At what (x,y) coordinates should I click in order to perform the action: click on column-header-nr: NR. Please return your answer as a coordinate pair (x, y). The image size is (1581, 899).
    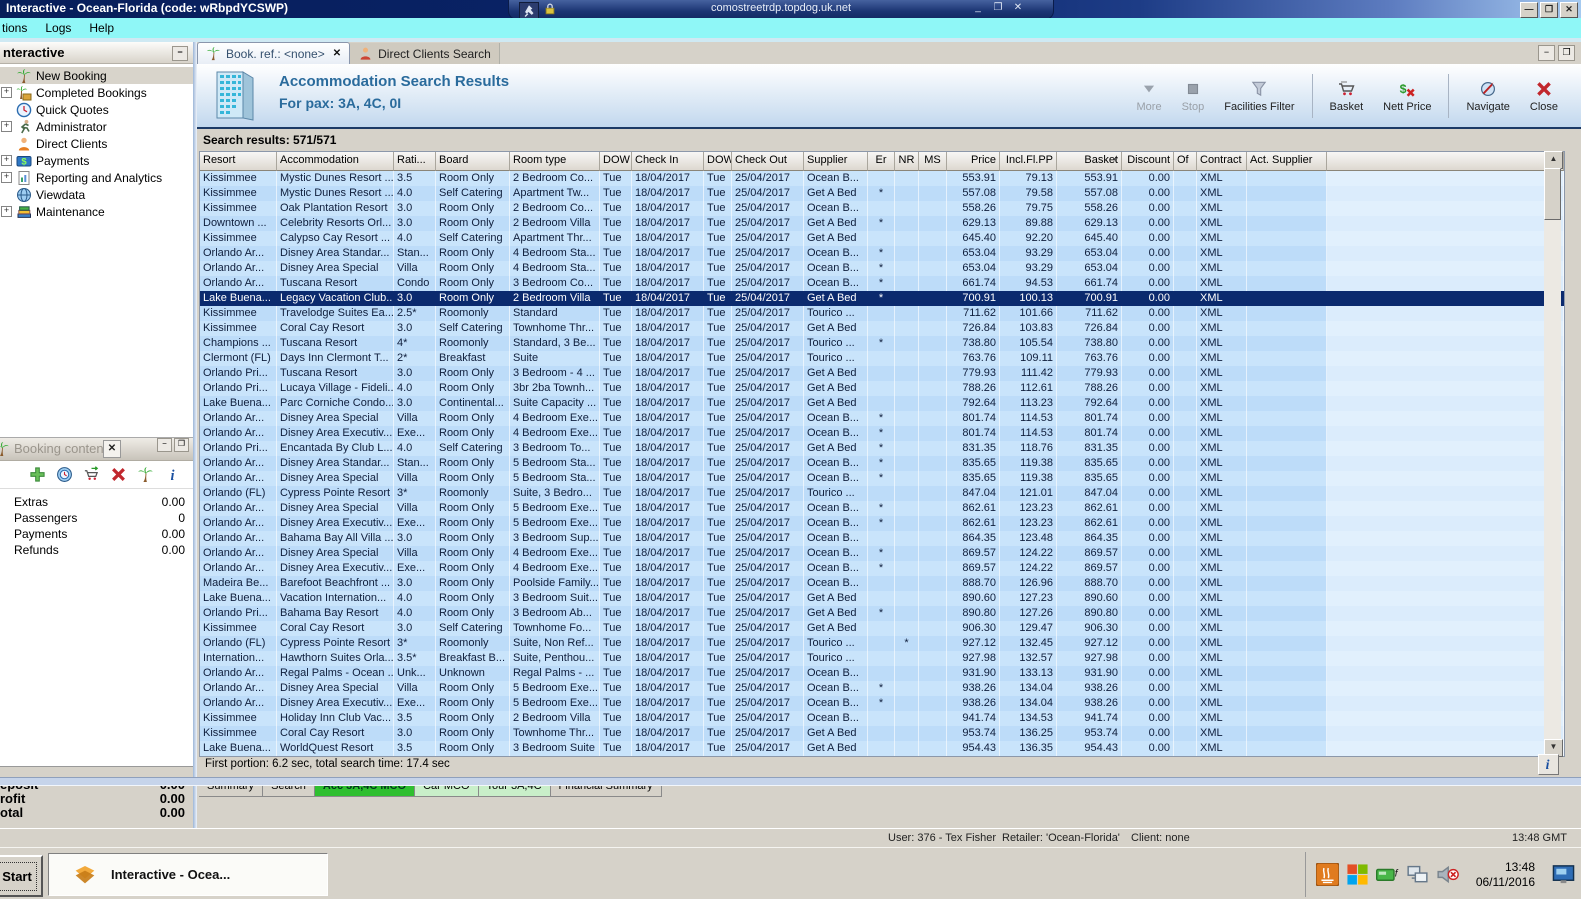
    Looking at the image, I should click on (907, 161).